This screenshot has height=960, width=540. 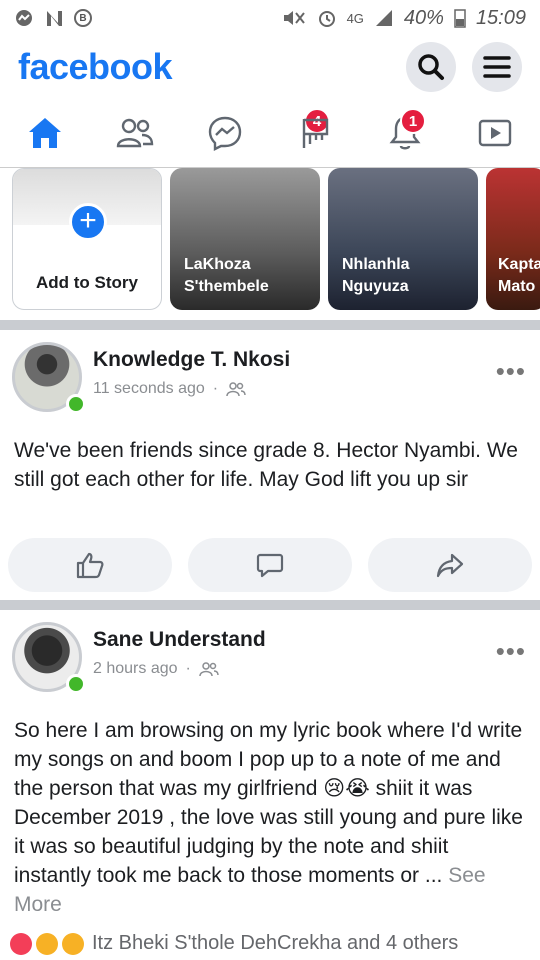 What do you see at coordinates (326, 19) in the screenshot?
I see `alarm-icon` at bounding box center [326, 19].